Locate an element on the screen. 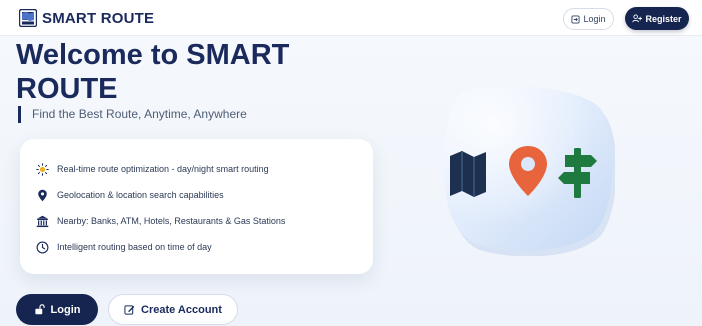 The image size is (702, 326). brand: SMART ROUTE is located at coordinates (86, 18).